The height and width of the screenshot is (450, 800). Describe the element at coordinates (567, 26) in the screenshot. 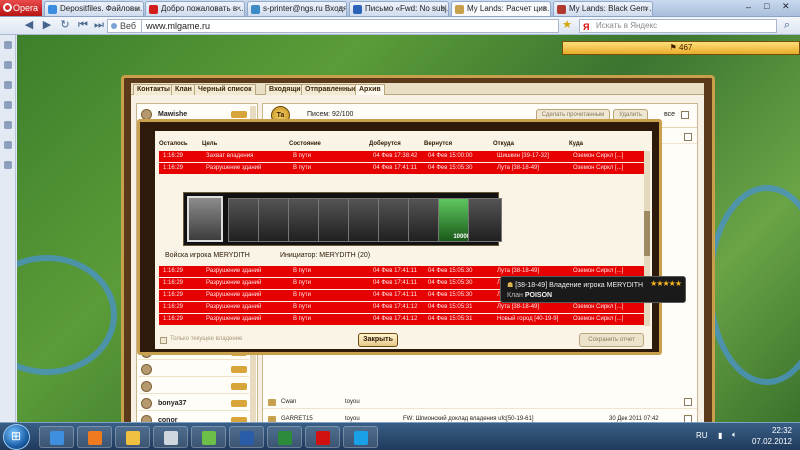

I see `bookmark-star-icon: ★` at that location.